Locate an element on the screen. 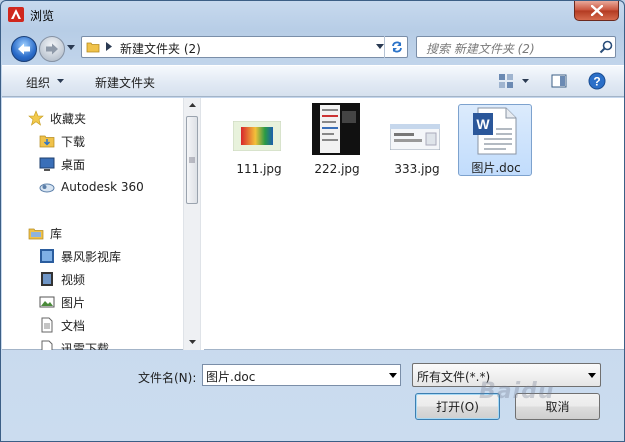  pictures-icon is located at coordinates (47, 302).